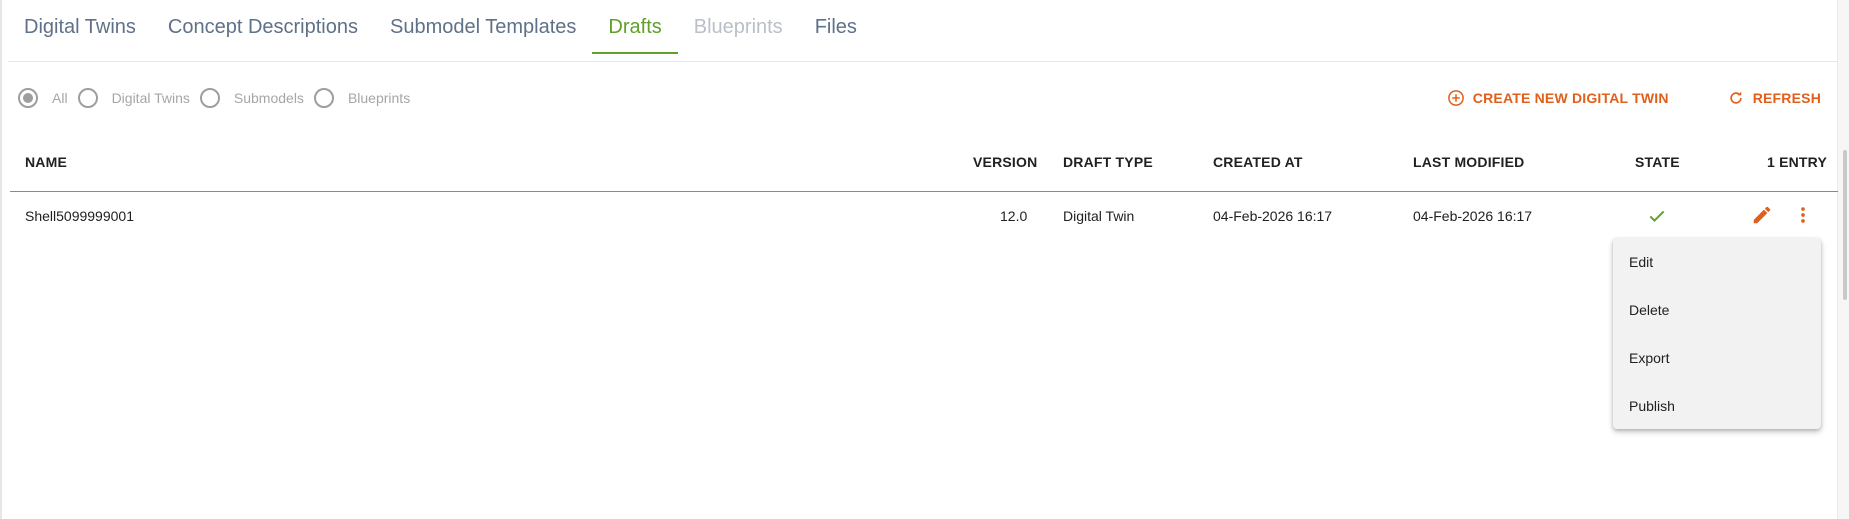 The image size is (1849, 519). I want to click on column-header-version: VERSION, so click(1005, 162).